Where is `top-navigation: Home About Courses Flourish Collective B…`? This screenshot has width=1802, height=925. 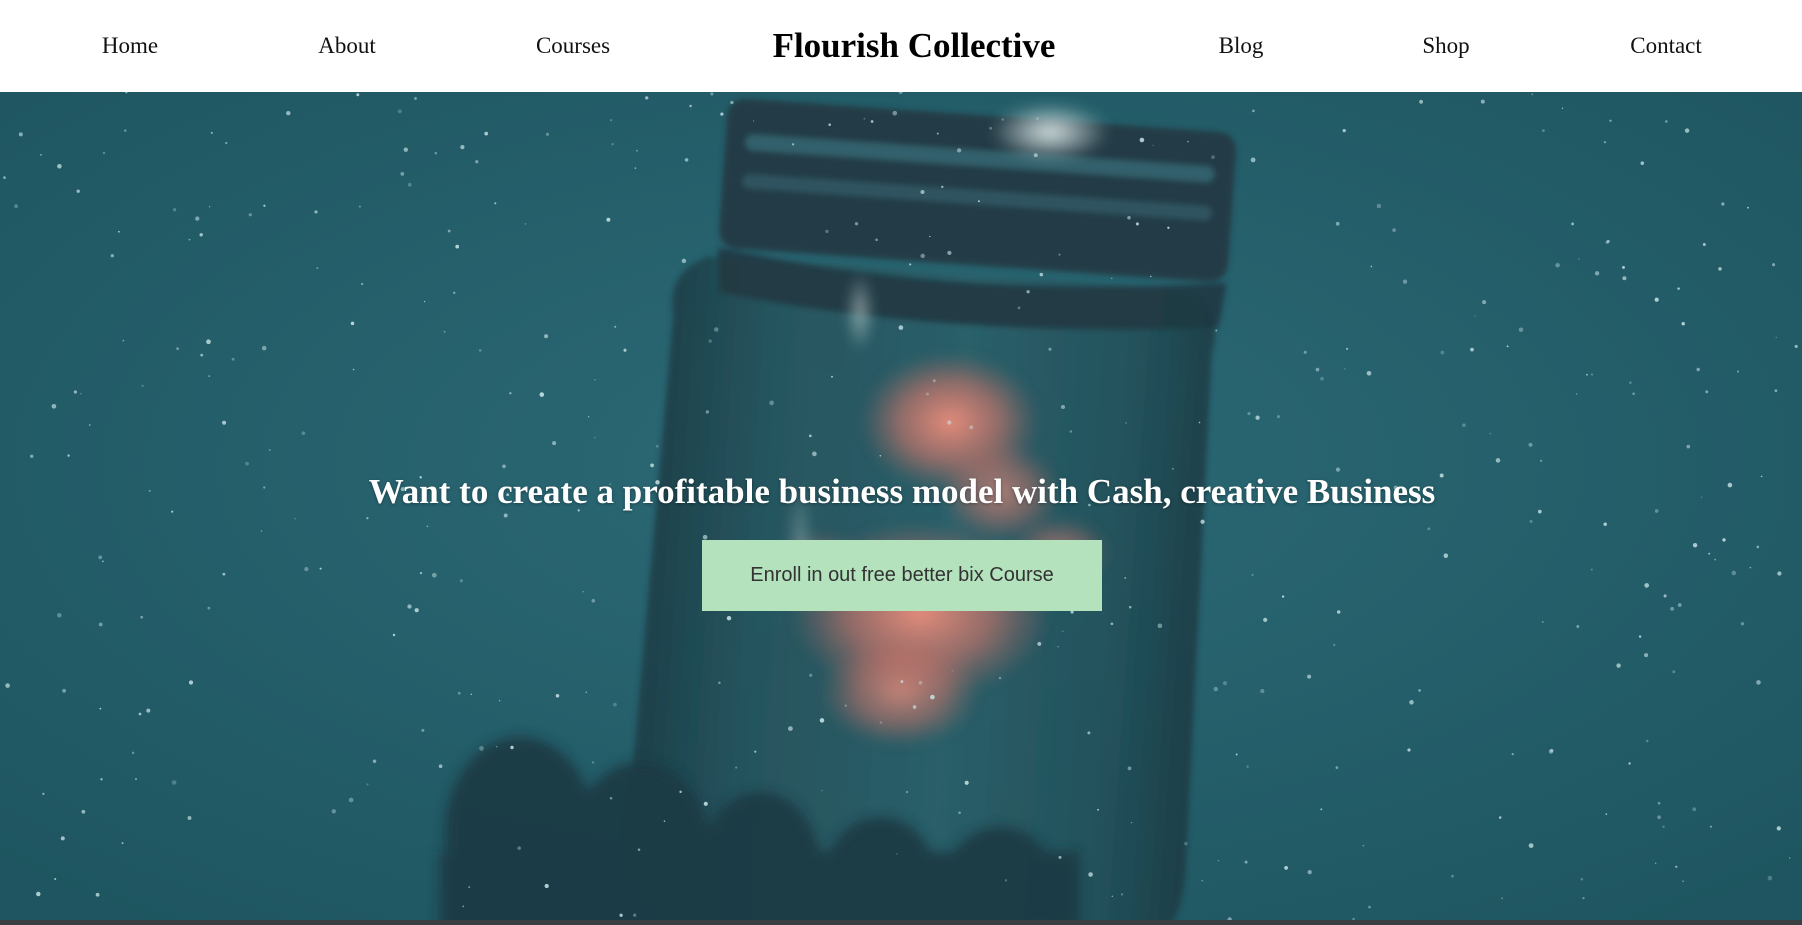 top-navigation: Home About Courses Flourish Collective B… is located at coordinates (901, 46).